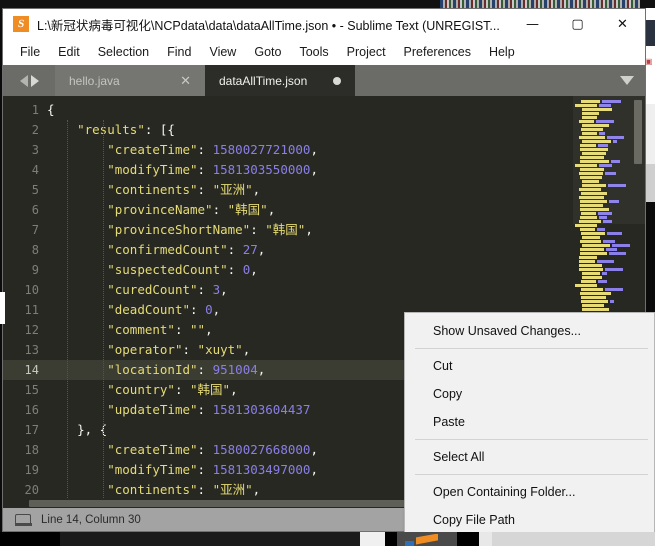 The width and height of the screenshot is (655, 546). What do you see at coordinates (30, 52) in the screenshot?
I see `menu-item-file: File` at bounding box center [30, 52].